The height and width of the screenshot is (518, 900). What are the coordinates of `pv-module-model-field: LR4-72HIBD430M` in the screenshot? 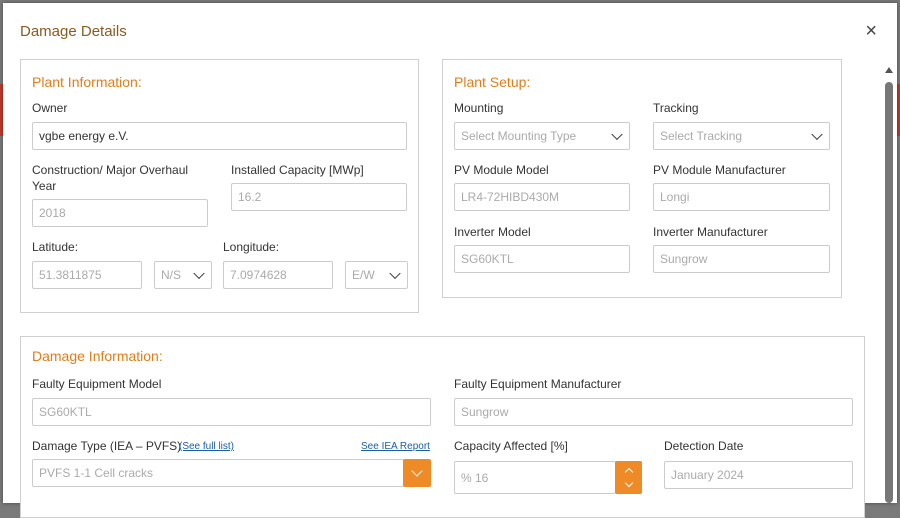 It's located at (542, 197).